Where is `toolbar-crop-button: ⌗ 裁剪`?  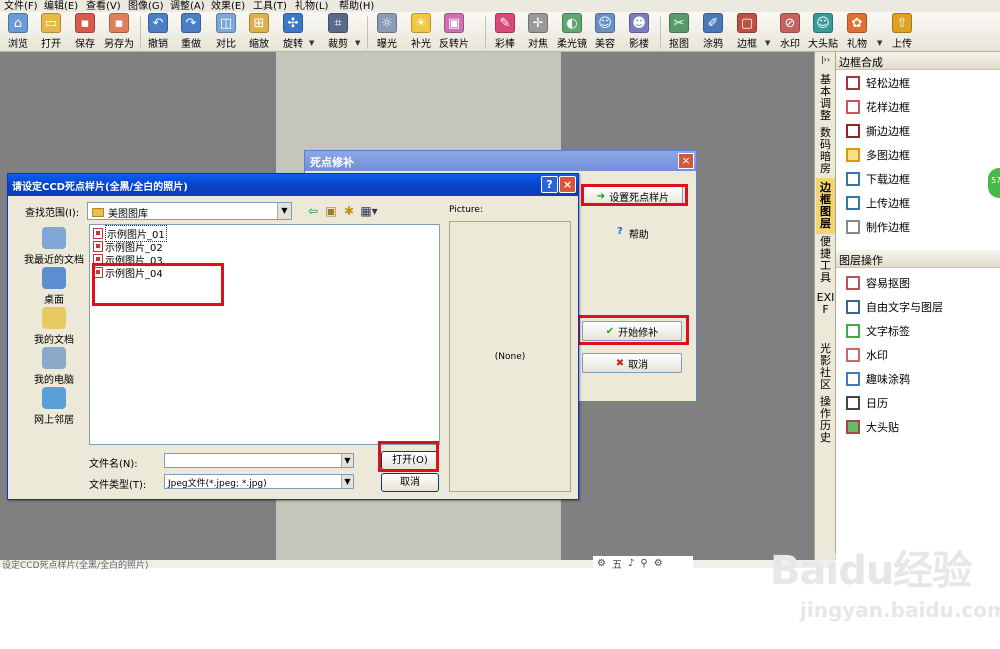 toolbar-crop-button: ⌗ 裁剪 is located at coordinates (338, 32).